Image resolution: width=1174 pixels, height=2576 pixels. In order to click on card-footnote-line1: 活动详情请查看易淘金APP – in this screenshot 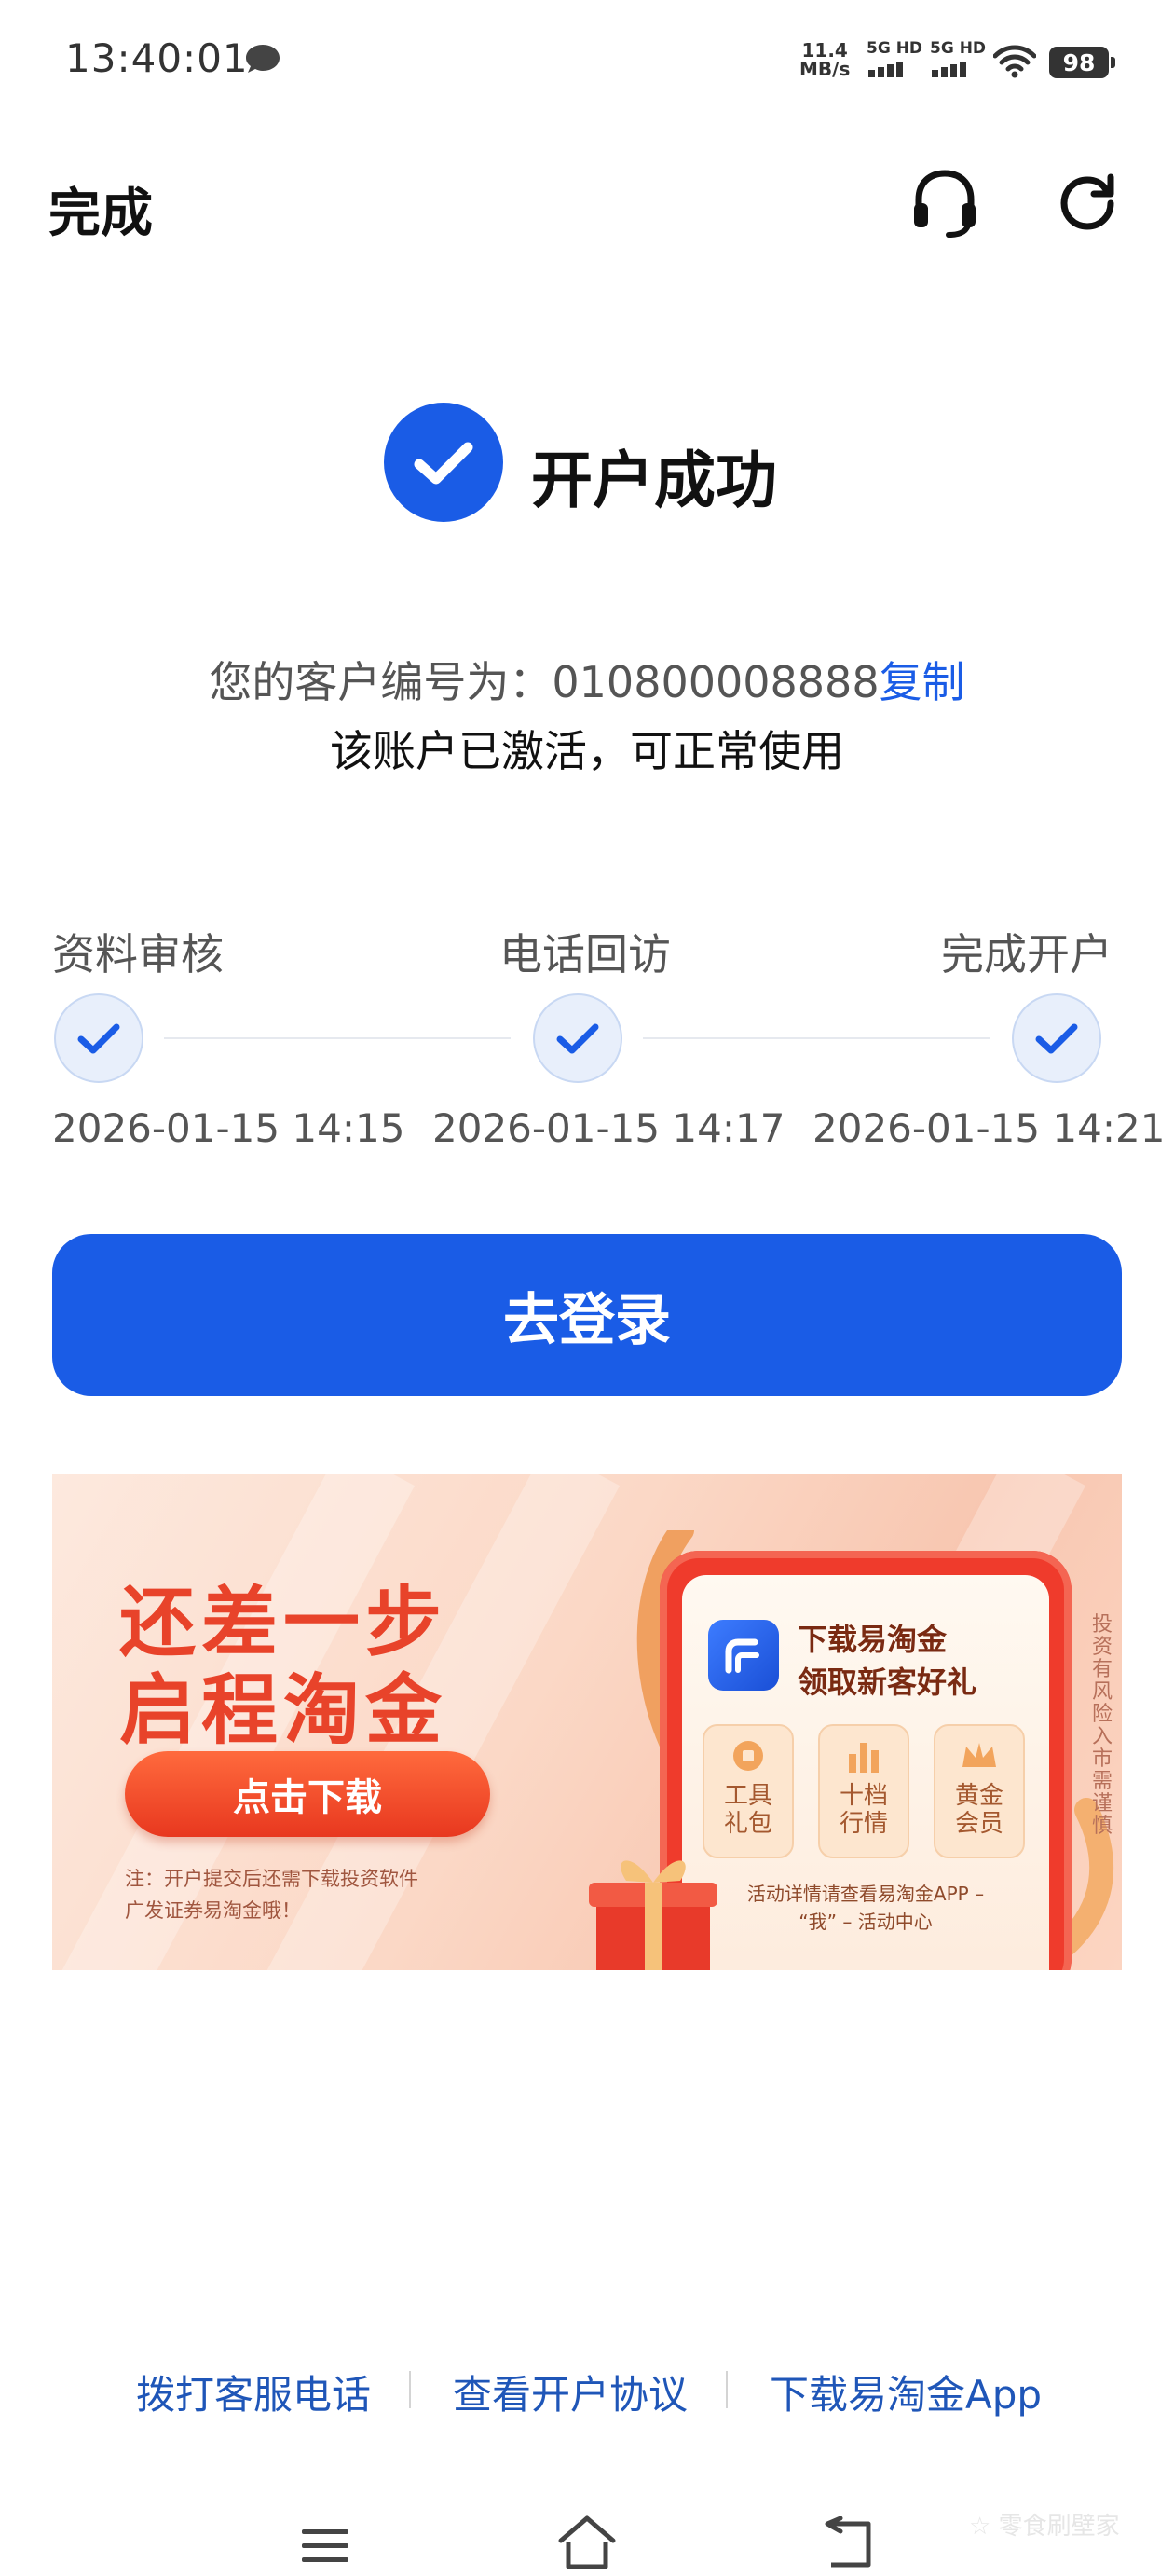, I will do `click(865, 1894)`.